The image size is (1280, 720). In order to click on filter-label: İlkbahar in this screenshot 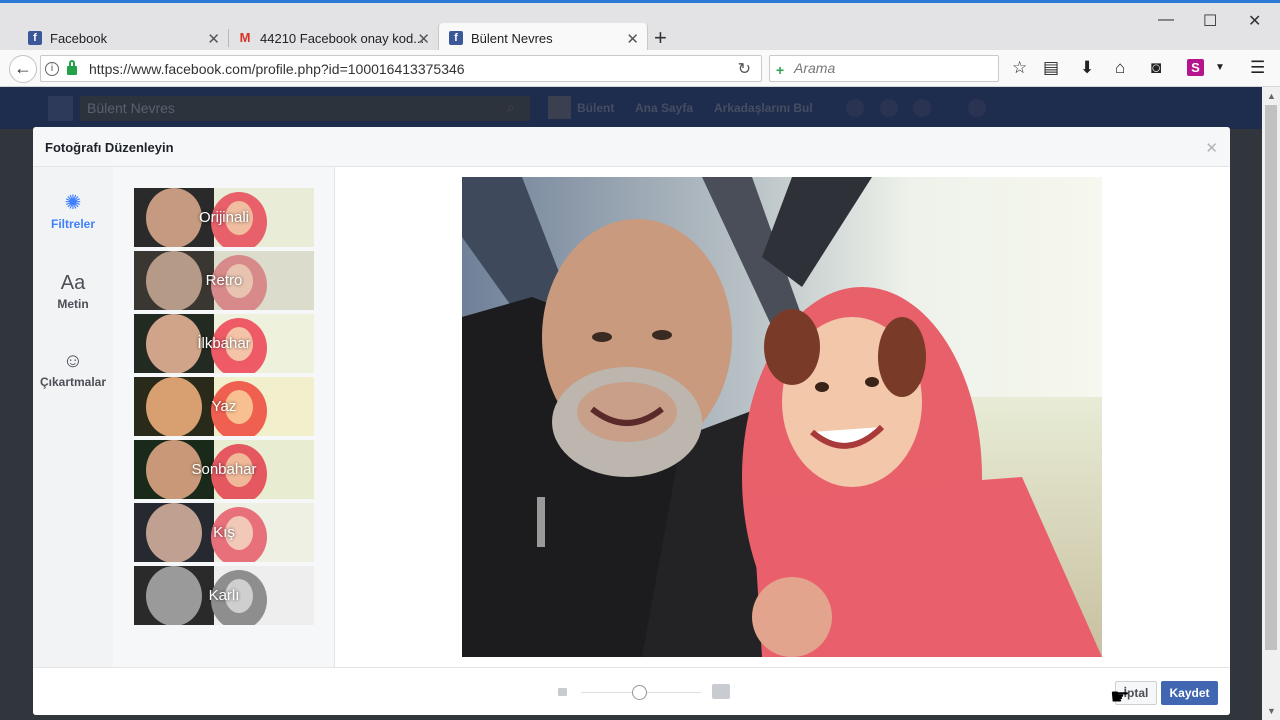, I will do `click(224, 343)`.